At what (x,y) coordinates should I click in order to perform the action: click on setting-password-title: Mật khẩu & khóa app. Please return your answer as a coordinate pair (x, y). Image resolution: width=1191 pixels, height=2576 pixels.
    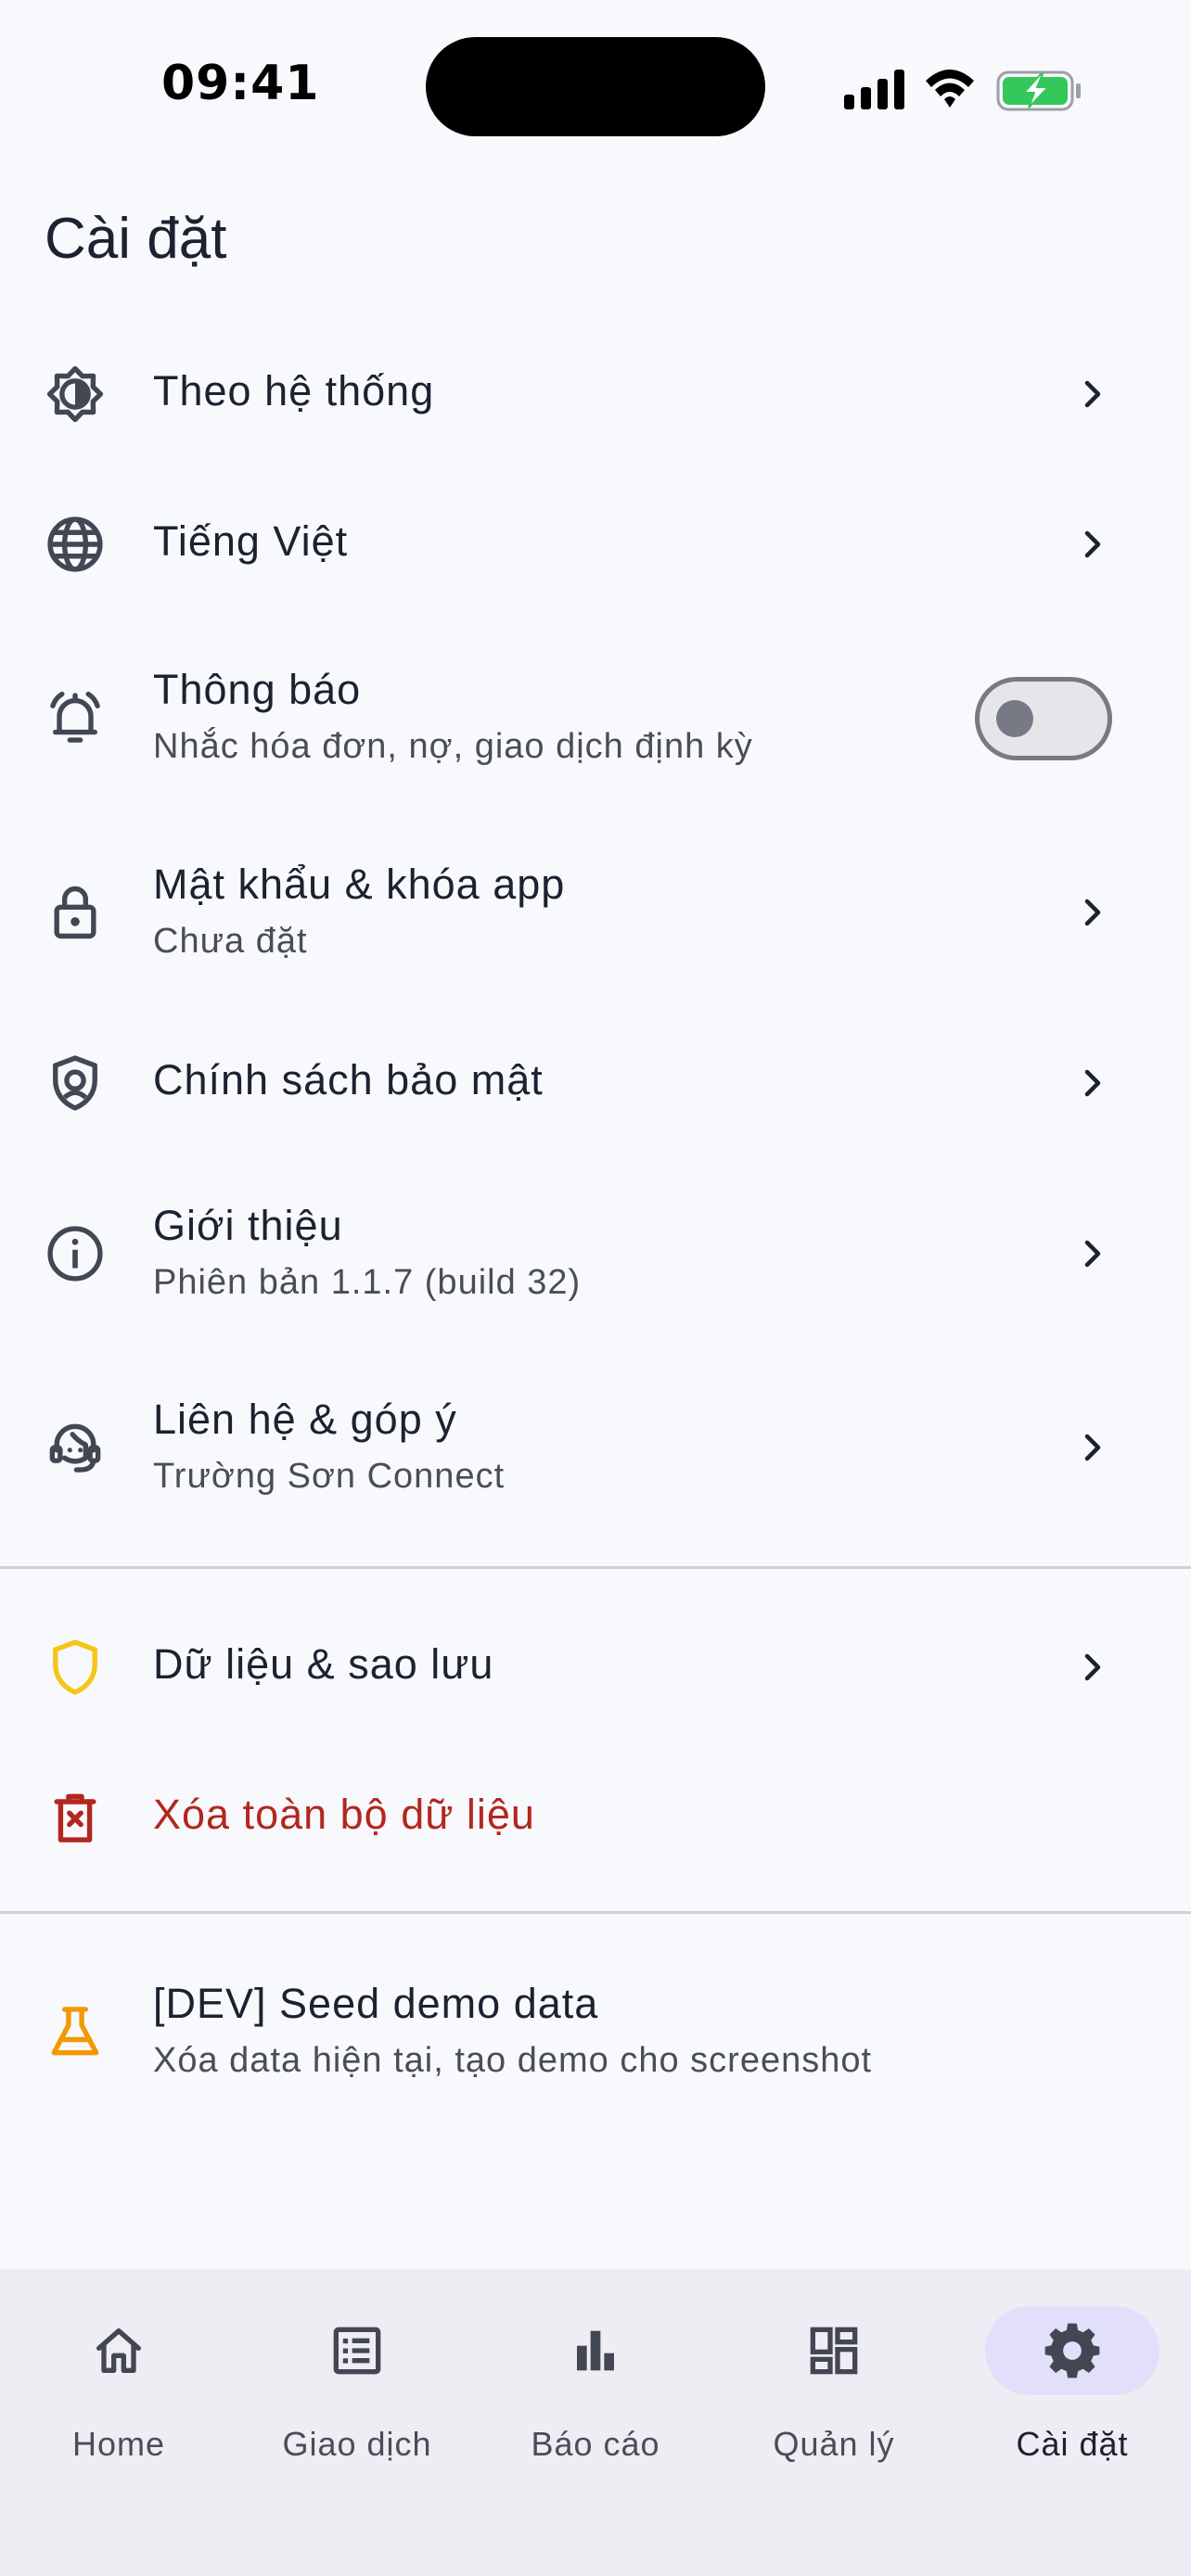
    Looking at the image, I should click on (360, 884).